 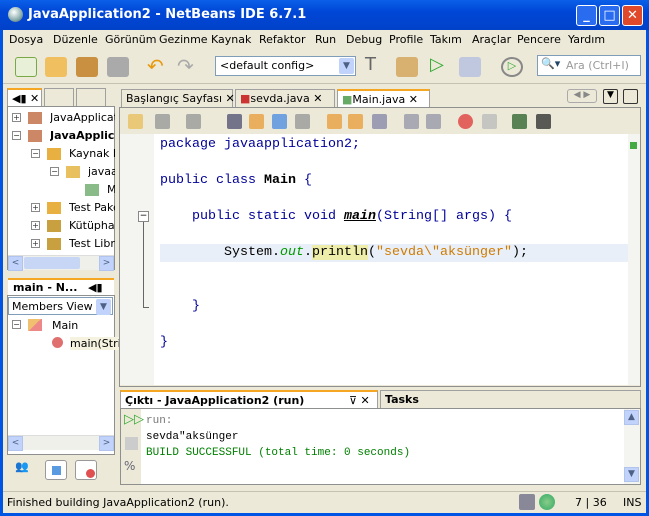 I want to click on tab-start-page: Başlangıç Sayfası ✕, so click(x=178, y=98).